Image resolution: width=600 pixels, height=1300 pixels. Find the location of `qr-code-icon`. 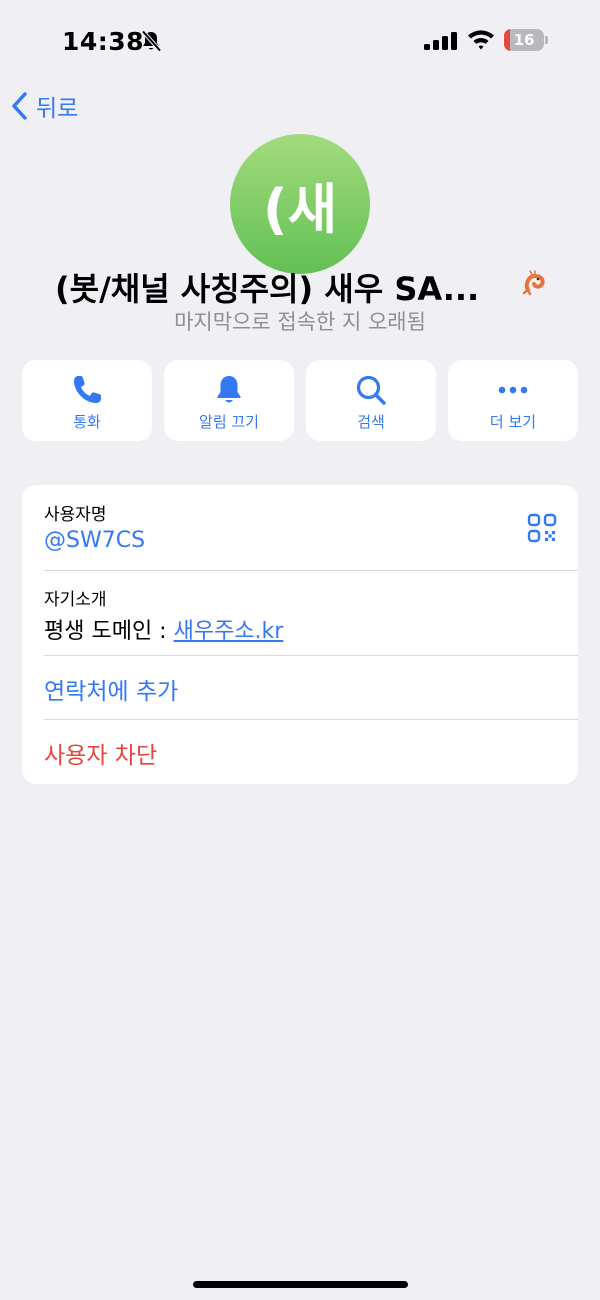

qr-code-icon is located at coordinates (542, 528).